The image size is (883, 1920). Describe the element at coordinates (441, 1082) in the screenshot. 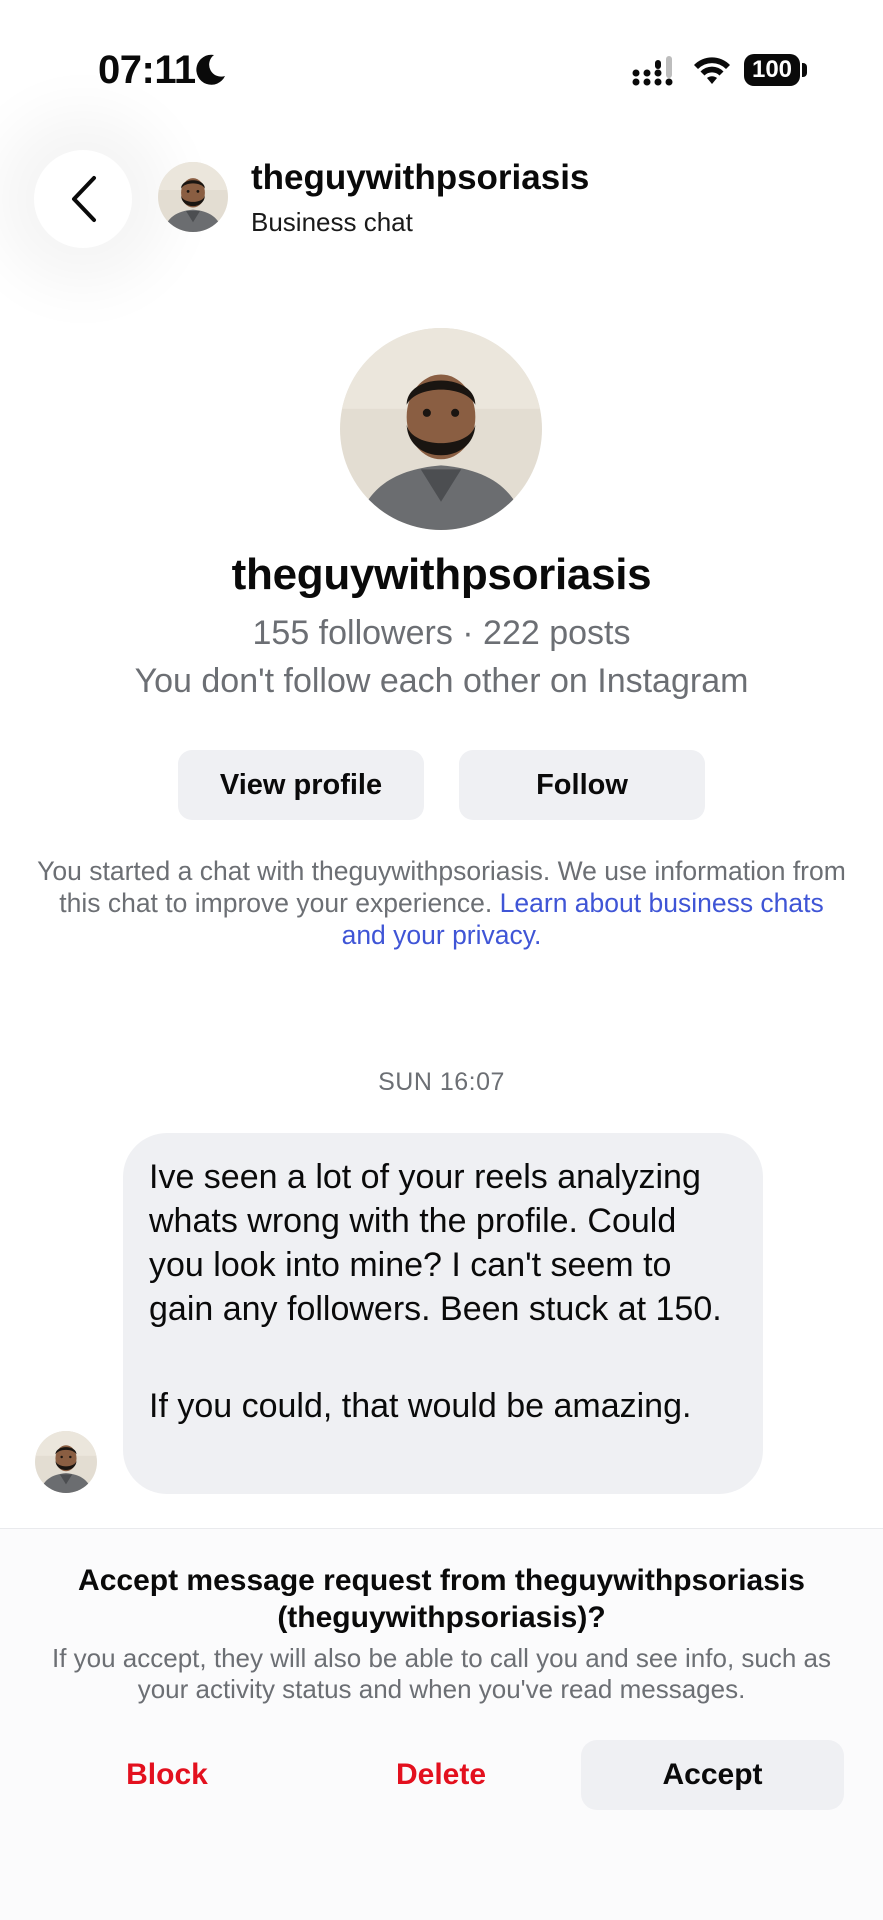

I see `message-timestamp: SUN 16:07` at that location.